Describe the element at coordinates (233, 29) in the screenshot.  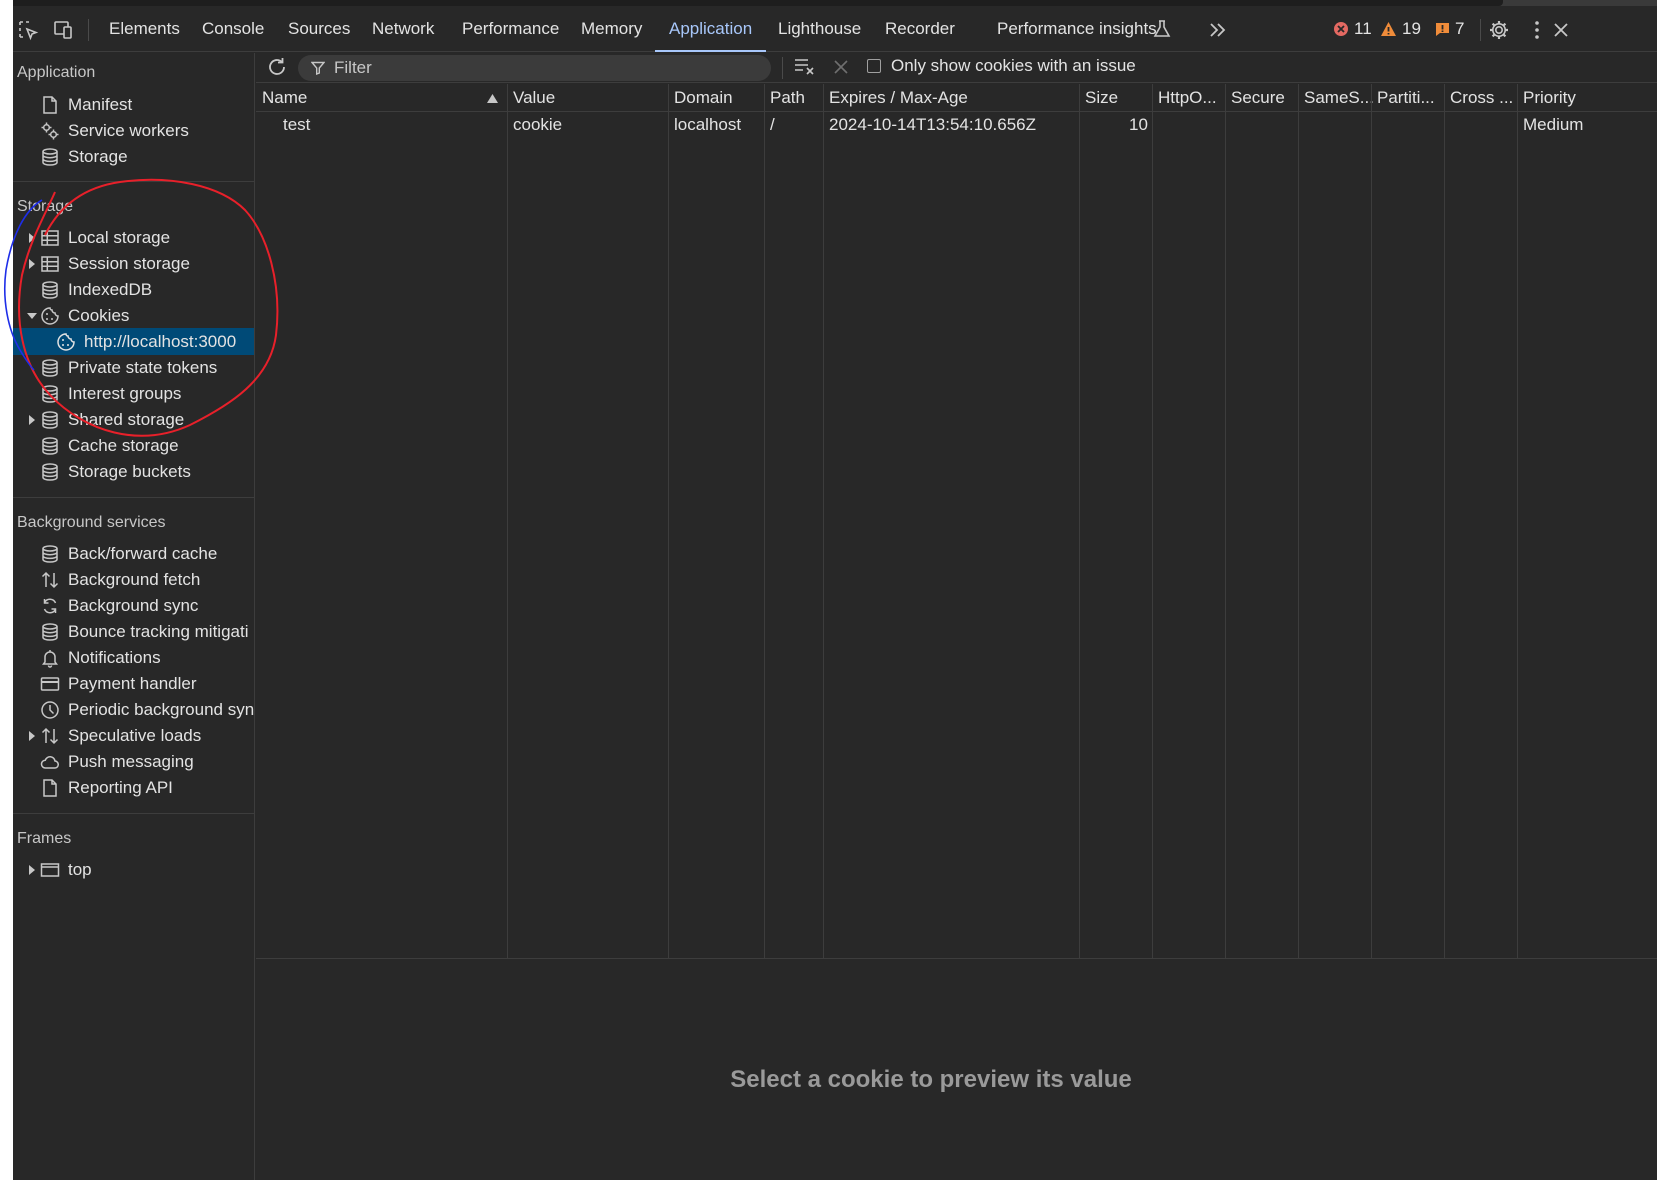
I see `tab-console: Console` at that location.